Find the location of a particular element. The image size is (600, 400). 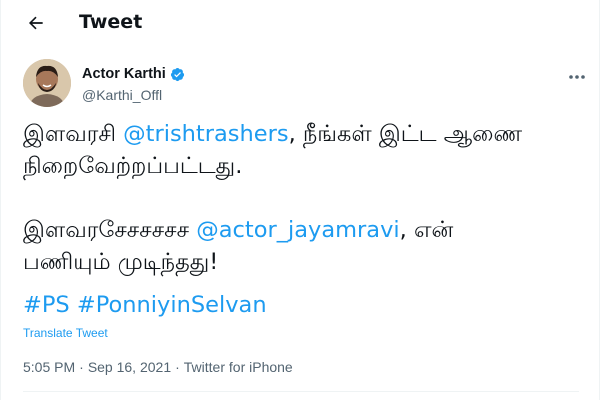

page-header: Tweet is located at coordinates (300, 24).